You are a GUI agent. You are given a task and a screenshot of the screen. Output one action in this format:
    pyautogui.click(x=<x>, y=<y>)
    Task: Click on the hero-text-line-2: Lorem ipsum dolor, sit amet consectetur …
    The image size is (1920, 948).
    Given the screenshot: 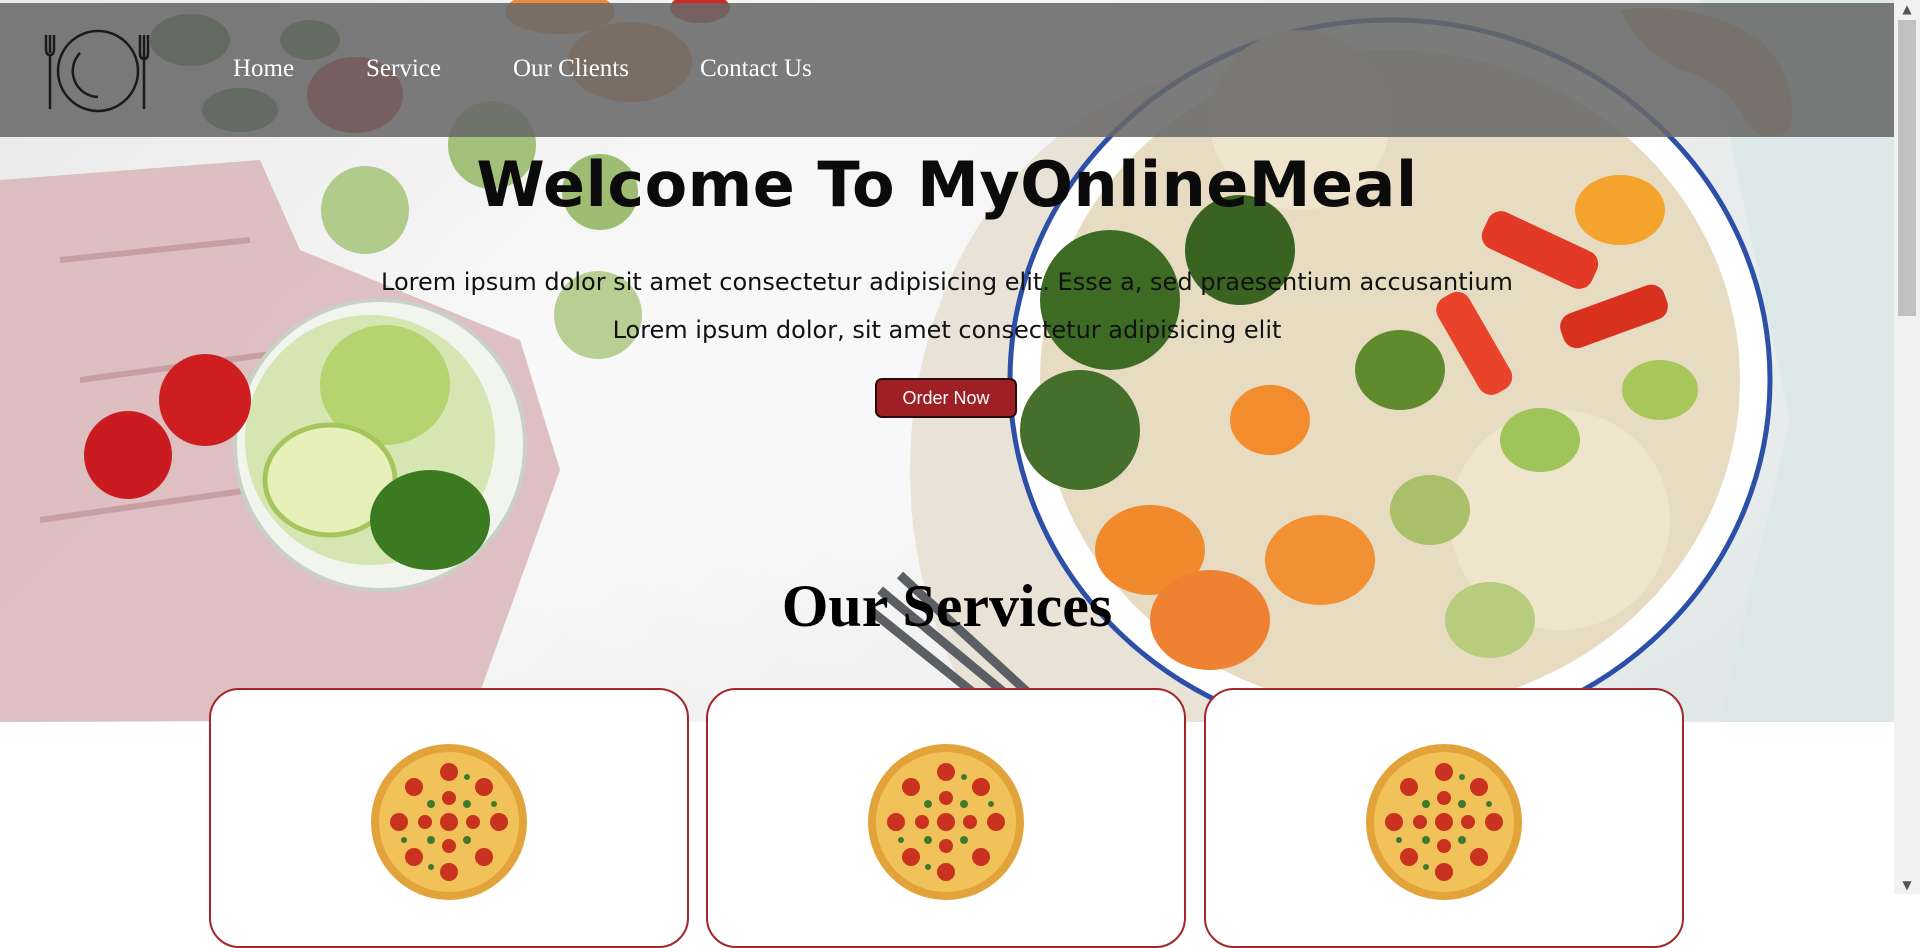 What is the action you would take?
    pyautogui.click(x=947, y=330)
    